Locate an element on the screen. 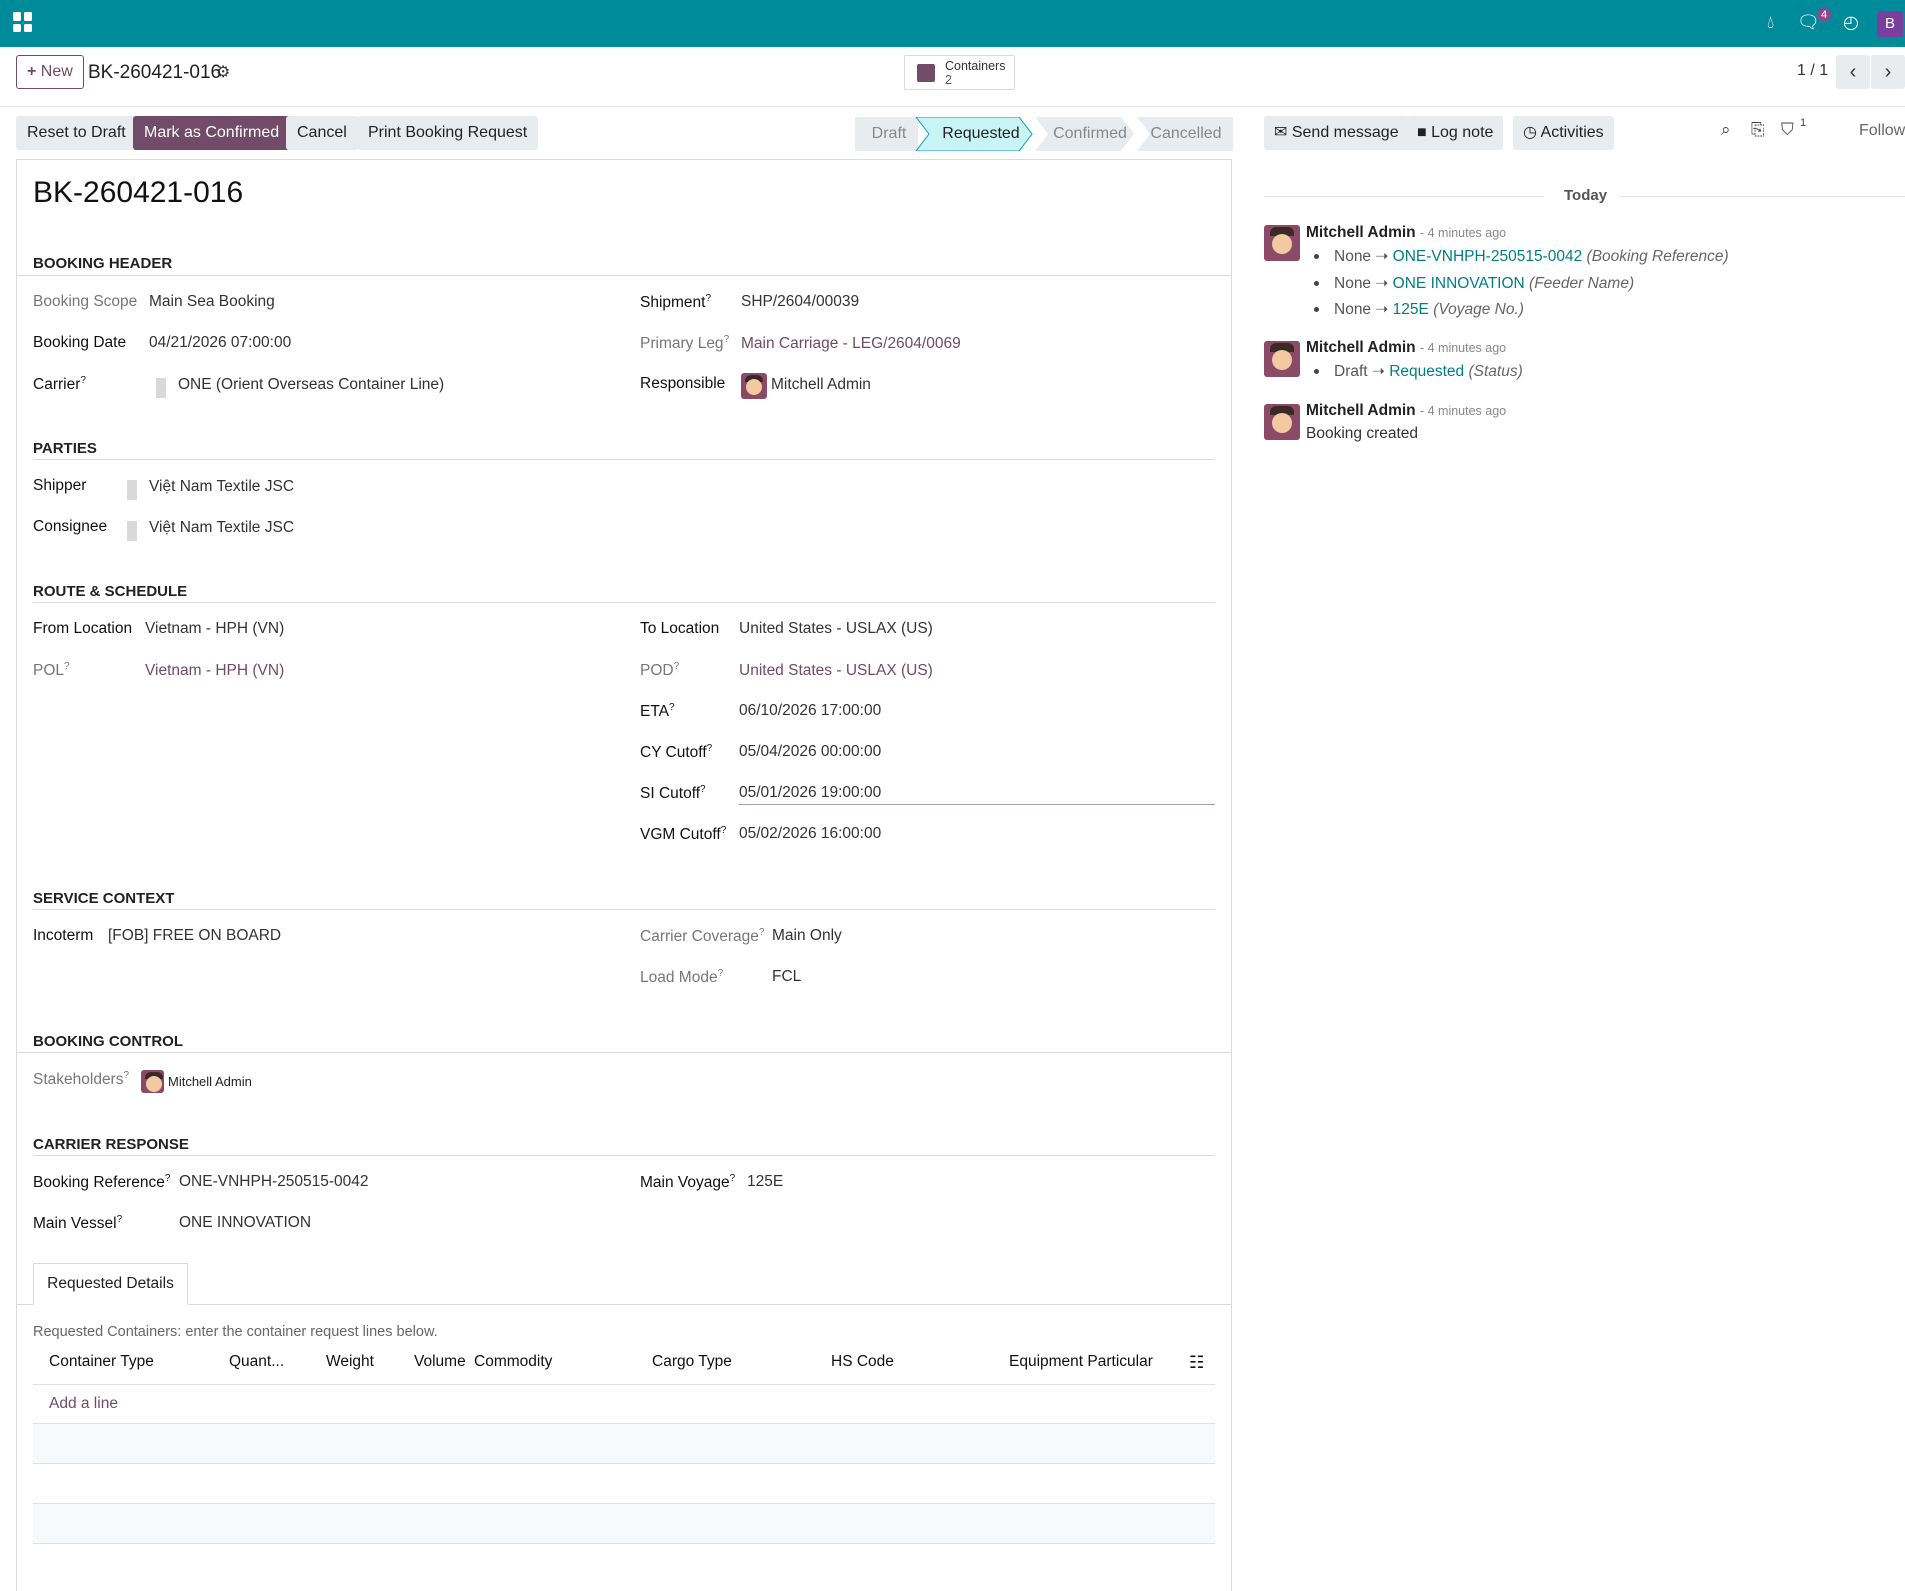  follow-button: Follow is located at coordinates (1882, 131).